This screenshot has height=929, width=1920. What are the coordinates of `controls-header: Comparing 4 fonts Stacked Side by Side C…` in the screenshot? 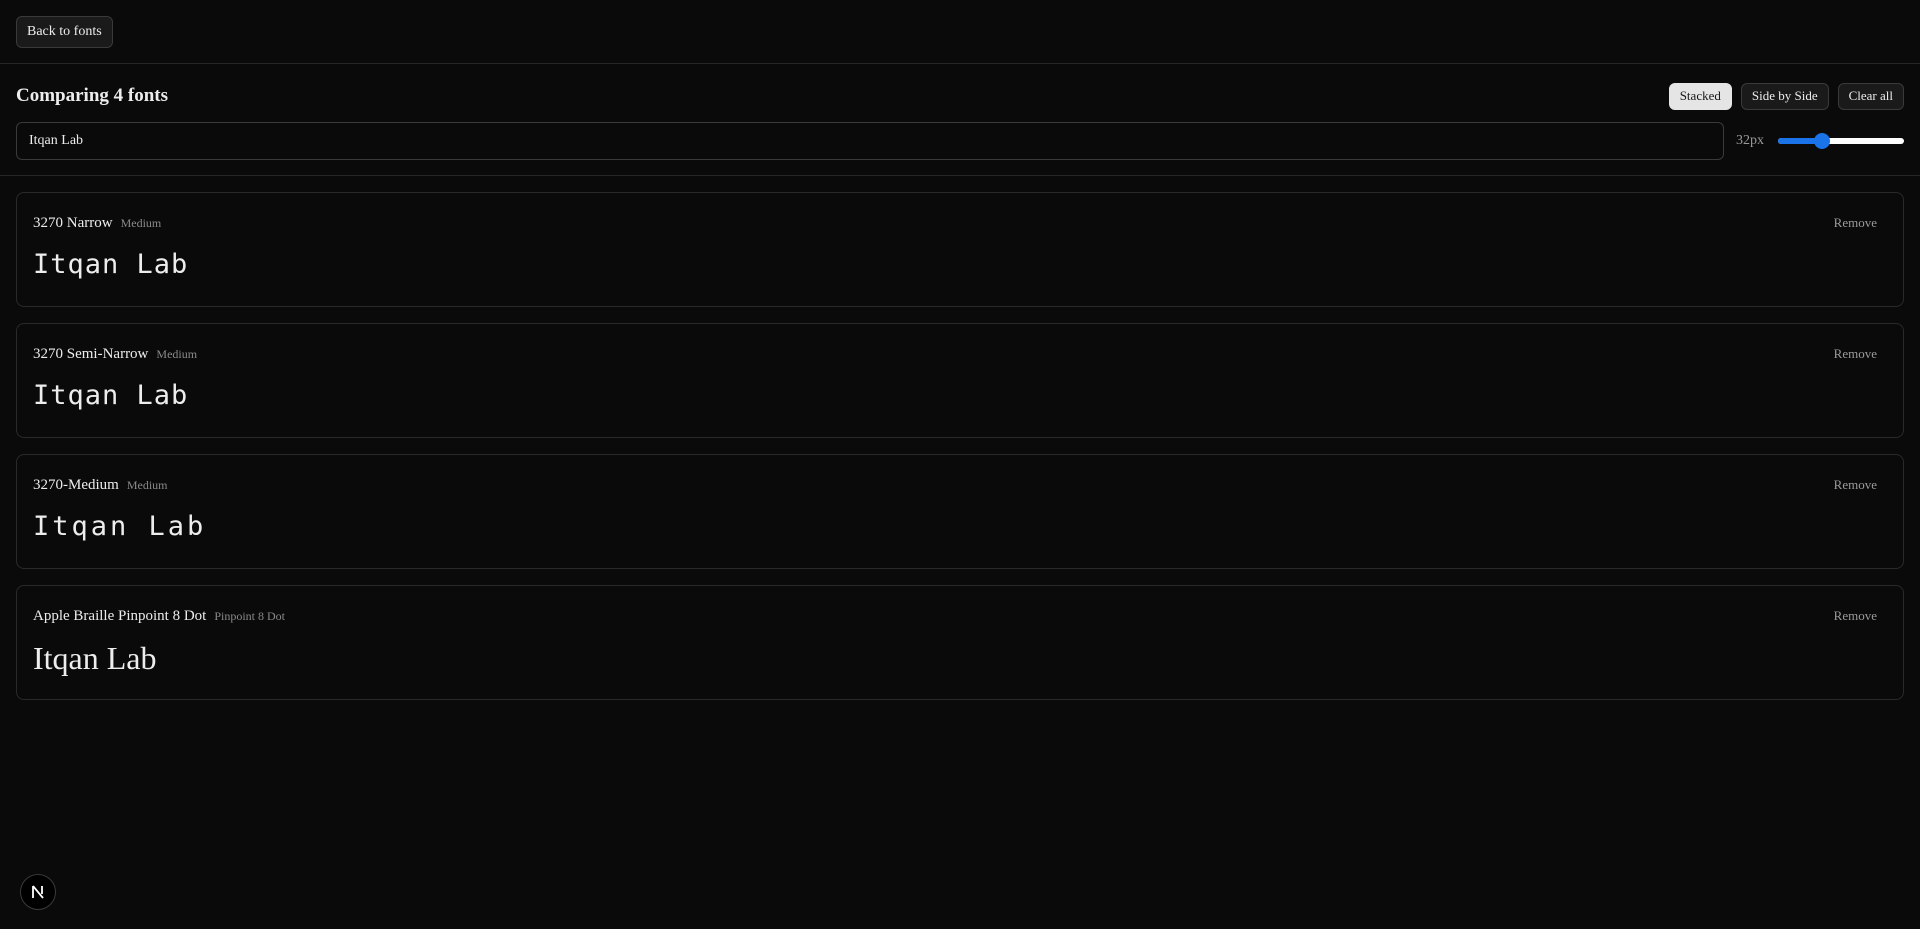 It's located at (960, 96).